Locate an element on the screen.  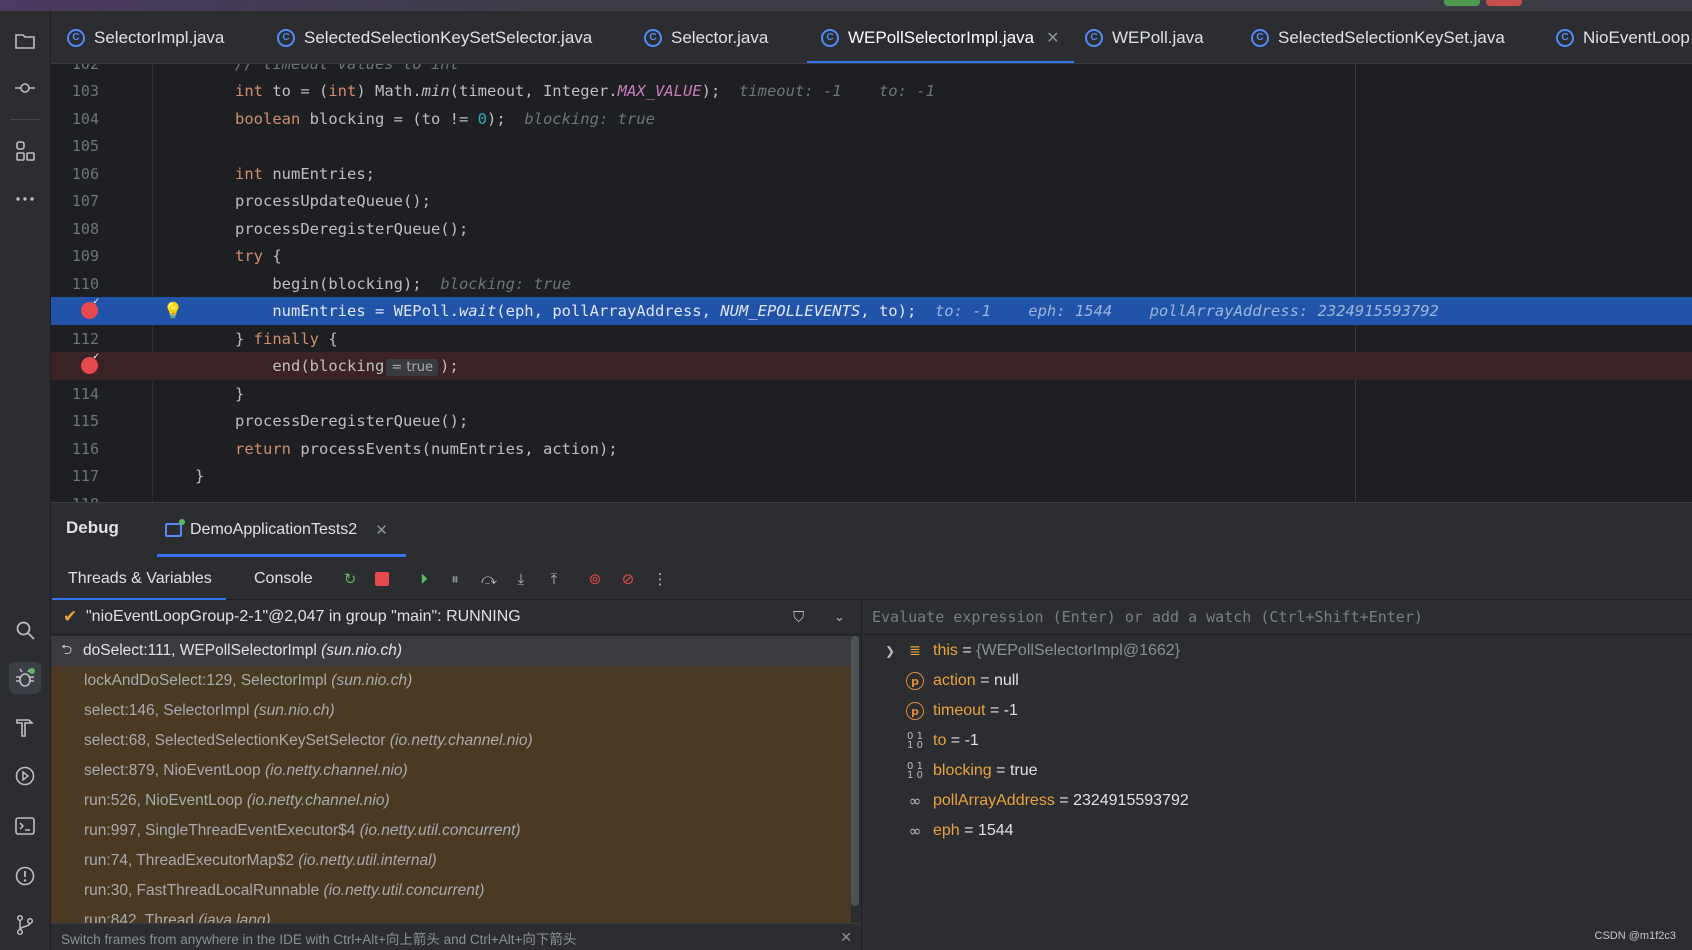
code-line-114: 114 } is located at coordinates (871, 394).